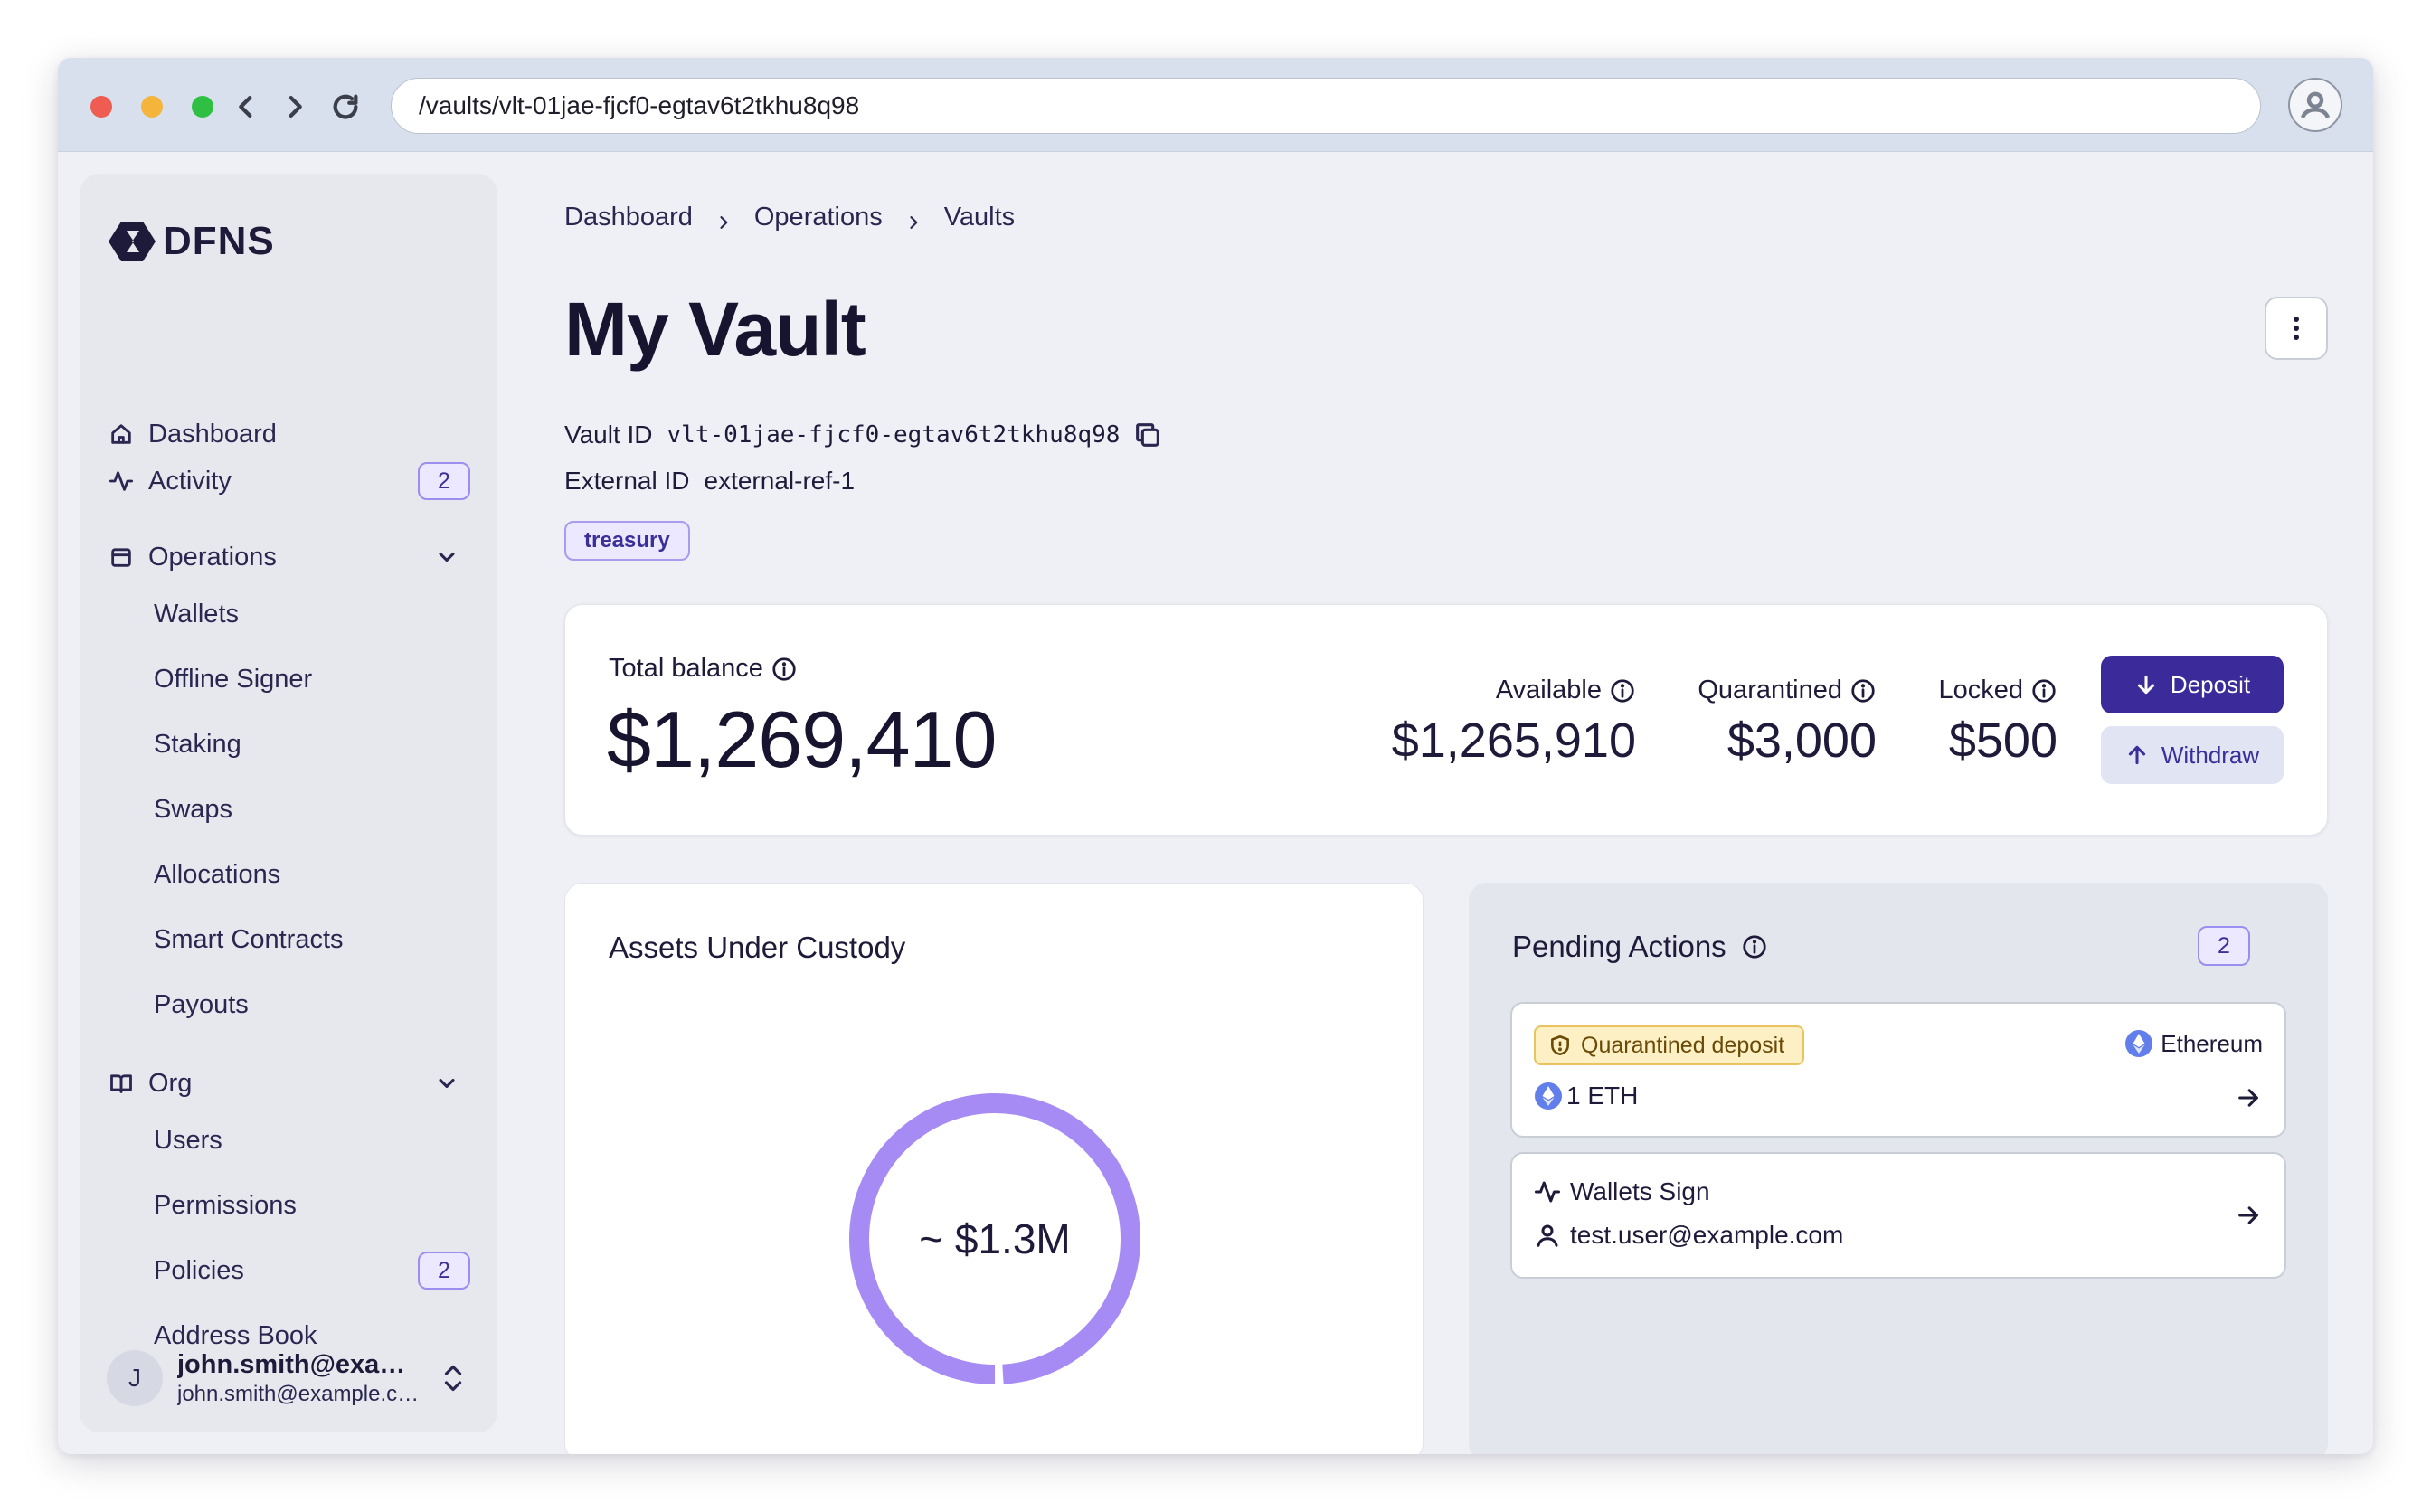  I want to click on withdraw-label: Withdraw, so click(2210, 755).